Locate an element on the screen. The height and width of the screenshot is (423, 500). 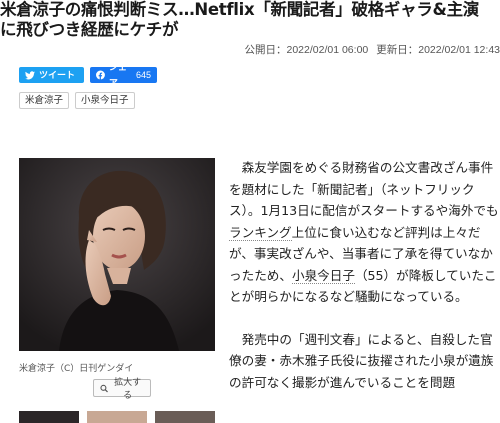
published-date: 公開日：2022/02/01 06:00 is located at coordinates (307, 50).